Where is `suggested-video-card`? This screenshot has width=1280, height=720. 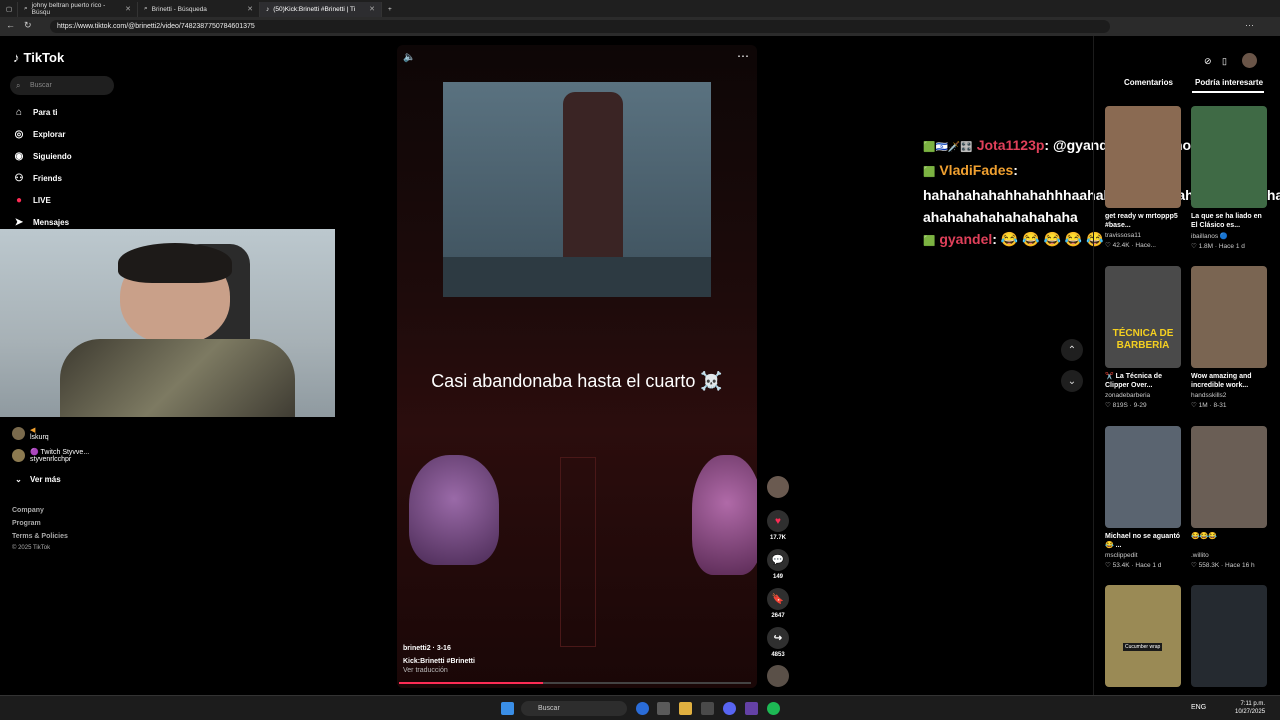 suggested-video-card is located at coordinates (1229, 636).